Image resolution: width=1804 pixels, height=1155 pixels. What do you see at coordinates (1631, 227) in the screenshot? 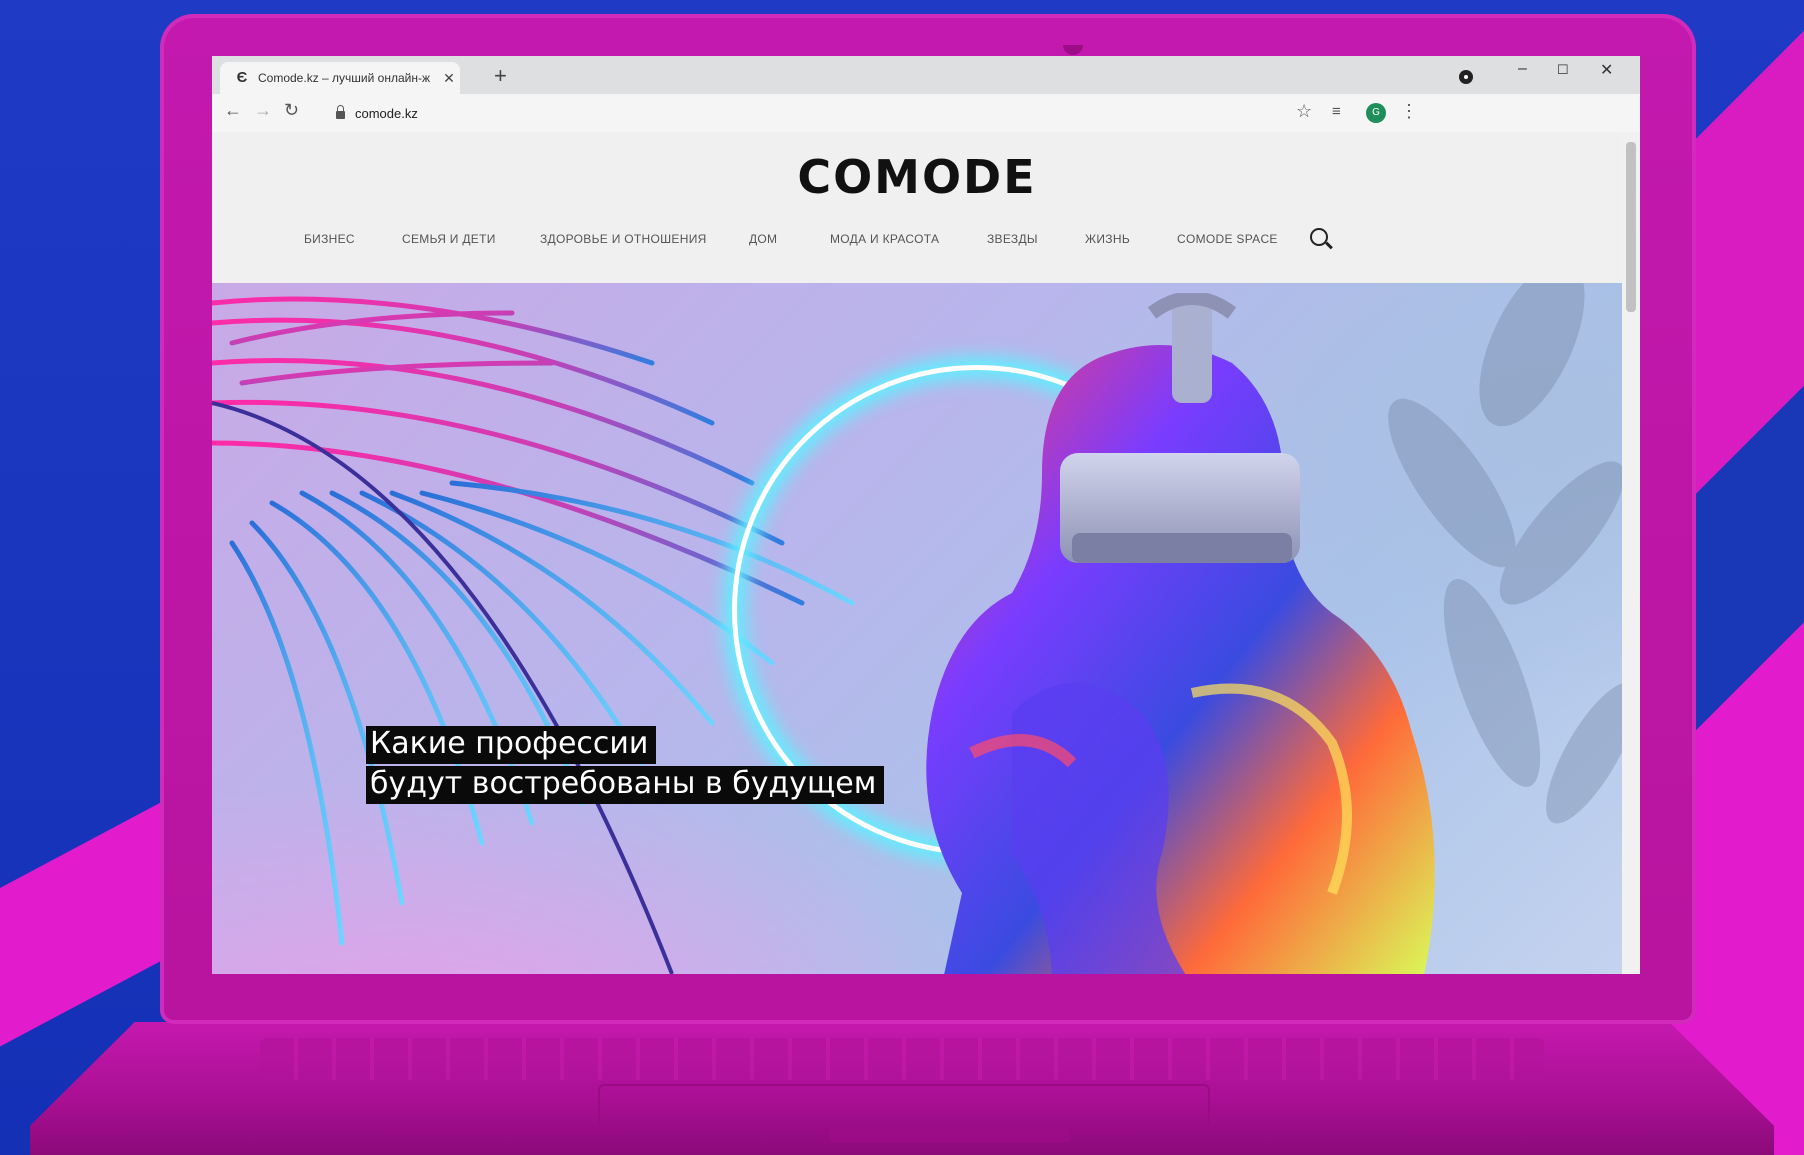
I see `scrollbar-thumb` at bounding box center [1631, 227].